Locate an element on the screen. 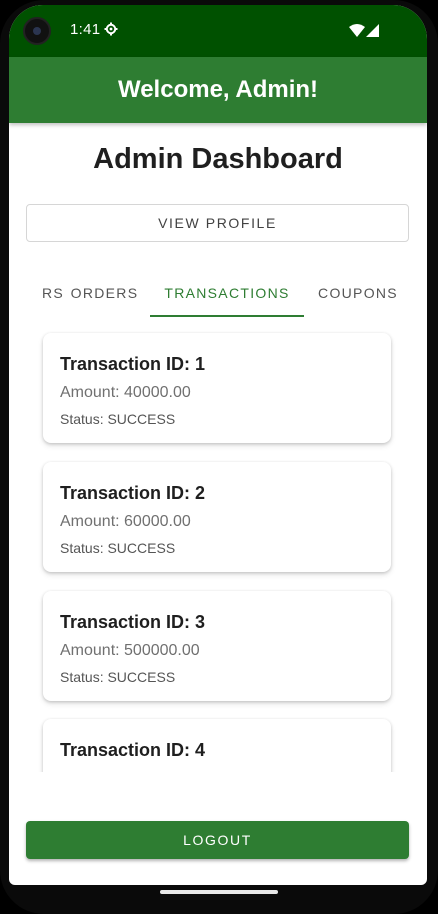 The width and height of the screenshot is (438, 914). tab-bar: RS ORDERS TRANSACTIONS COUPONS is located at coordinates (218, 294).